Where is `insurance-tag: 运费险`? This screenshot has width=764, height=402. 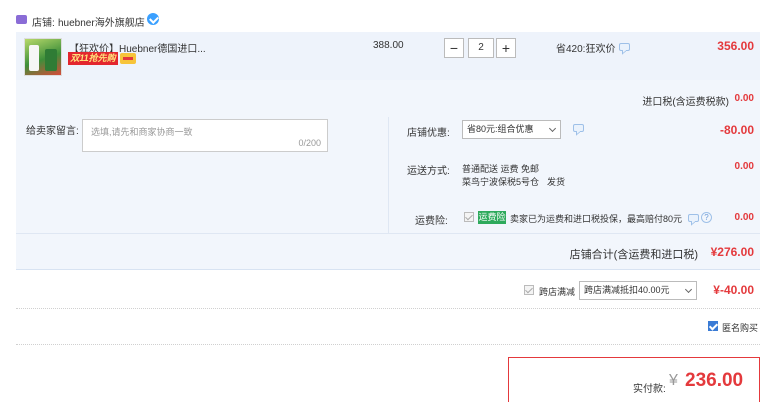 insurance-tag: 运费险 is located at coordinates (492, 217).